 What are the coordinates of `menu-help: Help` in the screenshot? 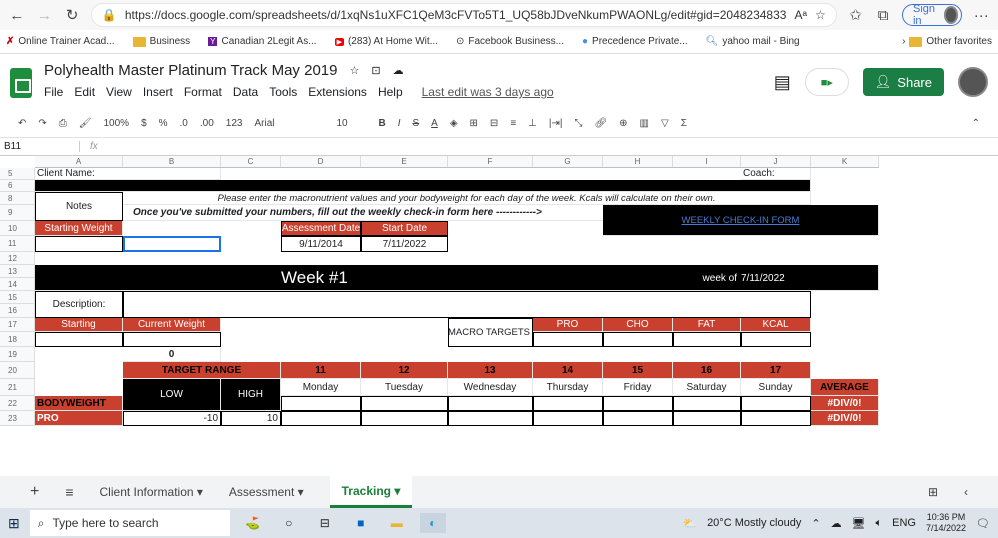 It's located at (390, 92).